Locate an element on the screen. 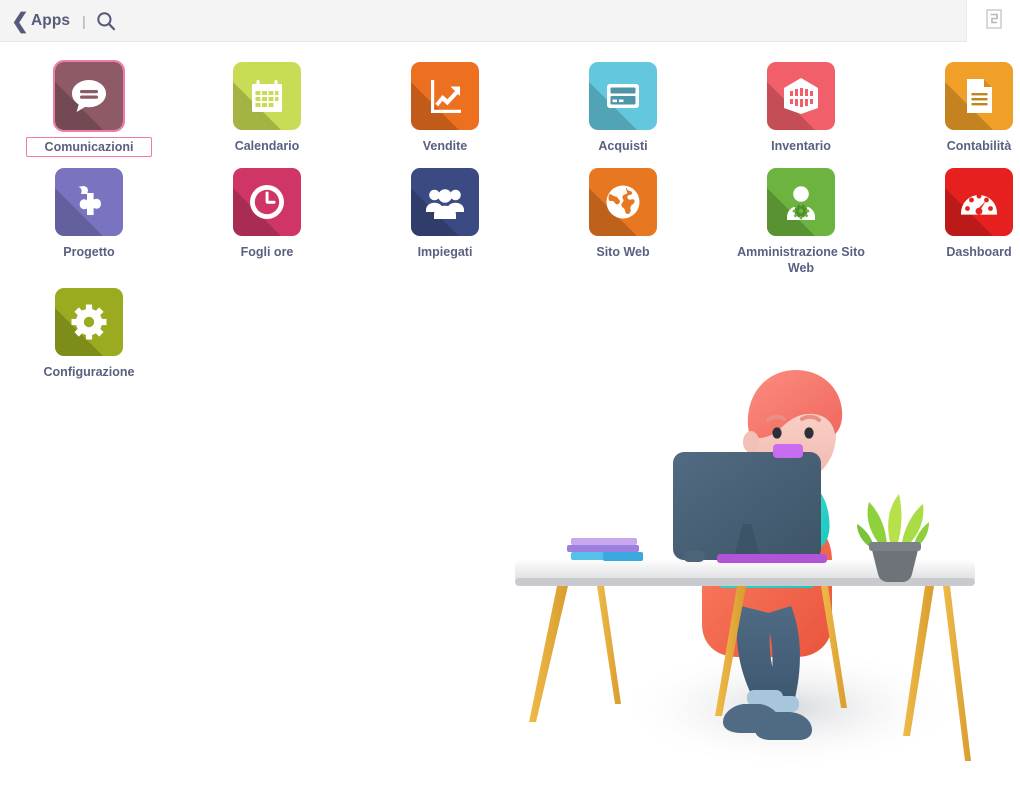 This screenshot has width=1020, height=788. app-item-calendario: Calendario is located at coordinates (267, 112).